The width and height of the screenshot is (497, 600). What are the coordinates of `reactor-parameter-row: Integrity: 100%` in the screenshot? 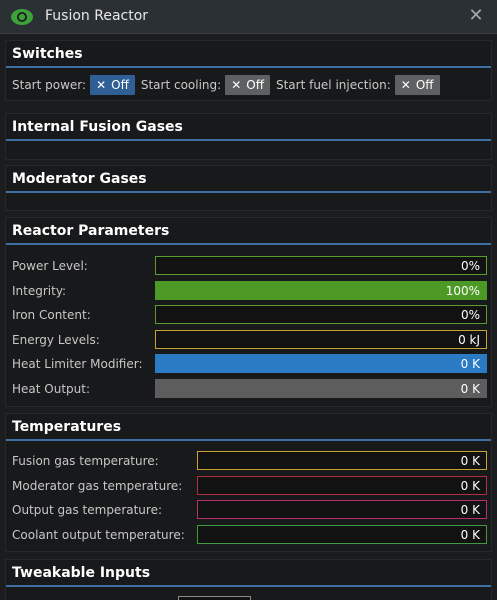 It's located at (249, 290).